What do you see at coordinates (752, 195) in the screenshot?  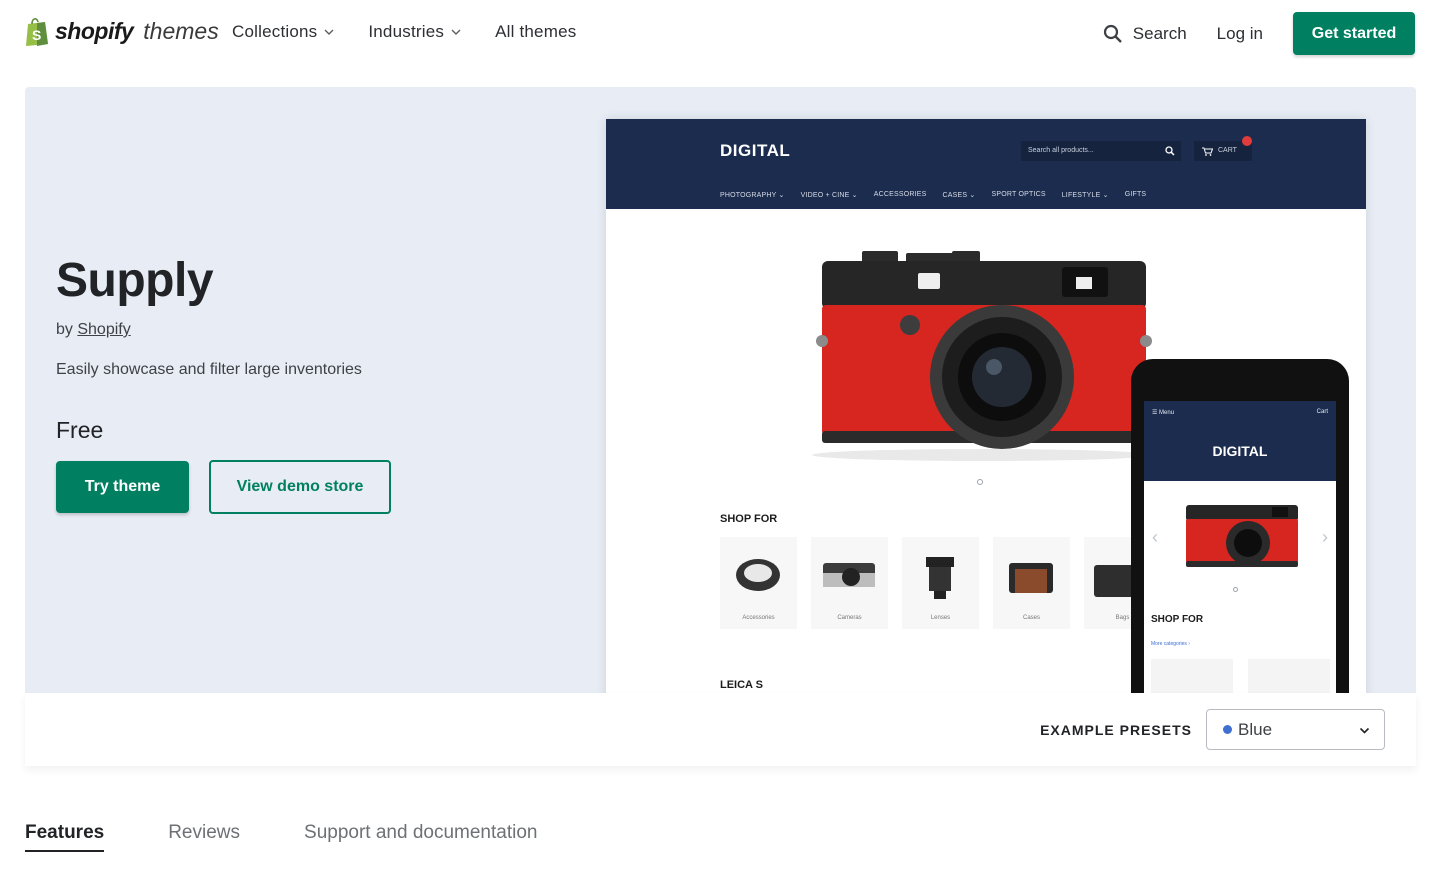 I see `preview-menu-item: PHOTOGRAPHY ⌄` at bounding box center [752, 195].